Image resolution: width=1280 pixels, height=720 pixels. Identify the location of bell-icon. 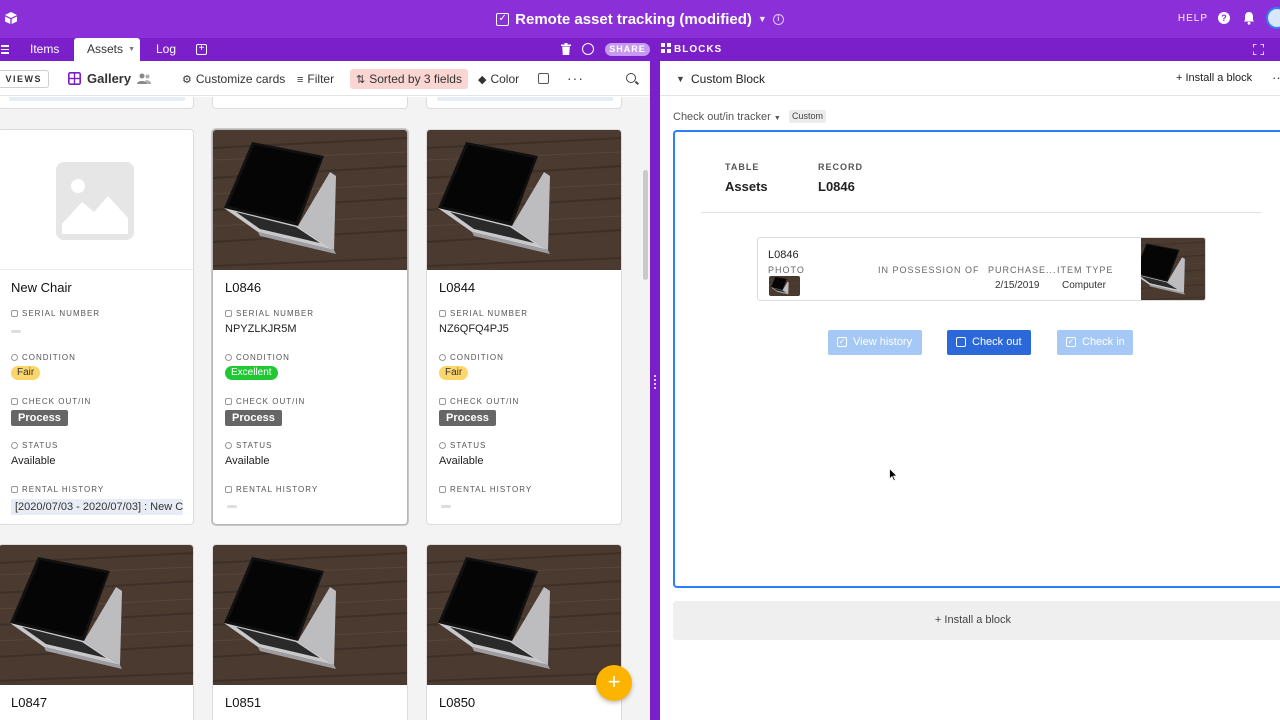
(1249, 18).